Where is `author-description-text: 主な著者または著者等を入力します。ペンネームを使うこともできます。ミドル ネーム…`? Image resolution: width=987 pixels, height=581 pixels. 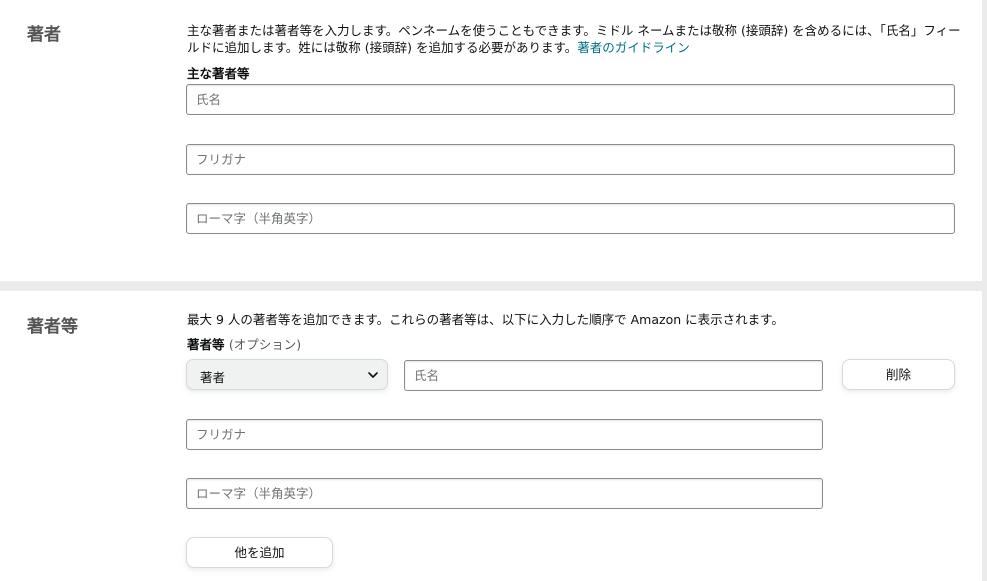 author-description-text: 主な著者または著者等を入力します。ペンネームを使うこともできます。ミドル ネーム… is located at coordinates (574, 39).